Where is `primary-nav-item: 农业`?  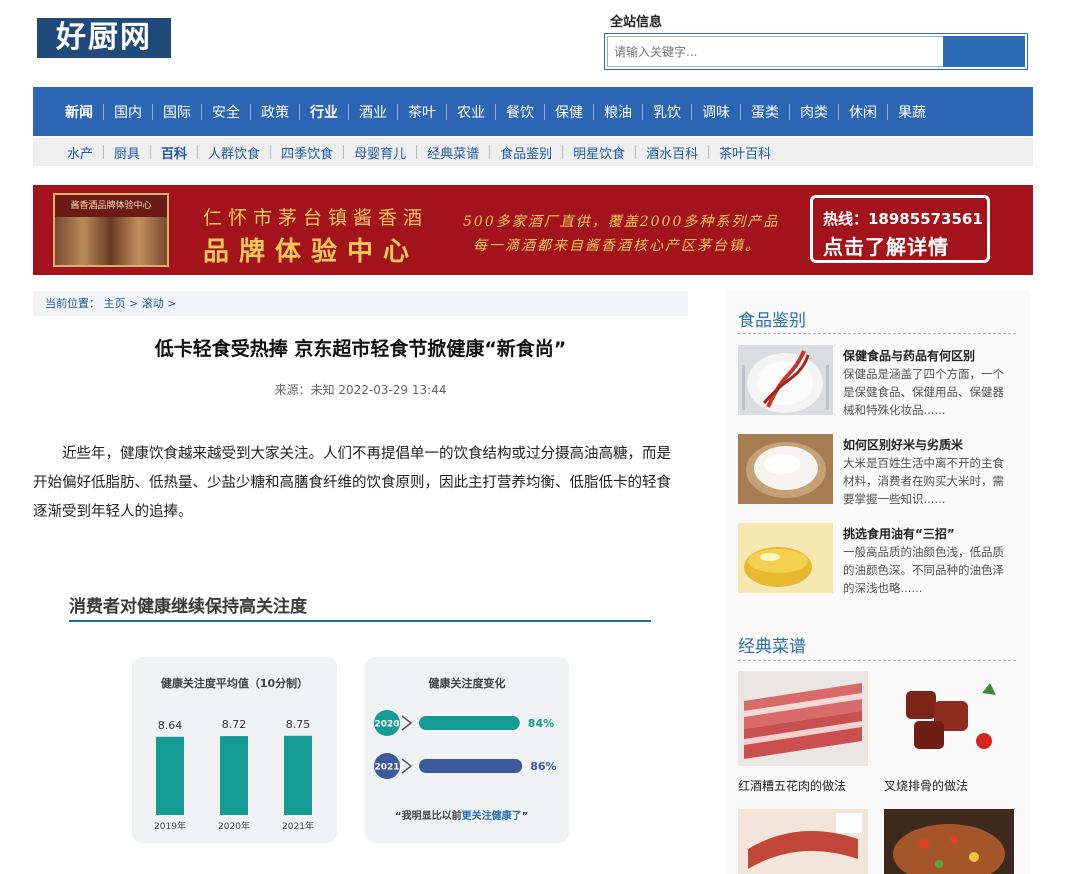
primary-nav-item: 农业 is located at coordinates (471, 112).